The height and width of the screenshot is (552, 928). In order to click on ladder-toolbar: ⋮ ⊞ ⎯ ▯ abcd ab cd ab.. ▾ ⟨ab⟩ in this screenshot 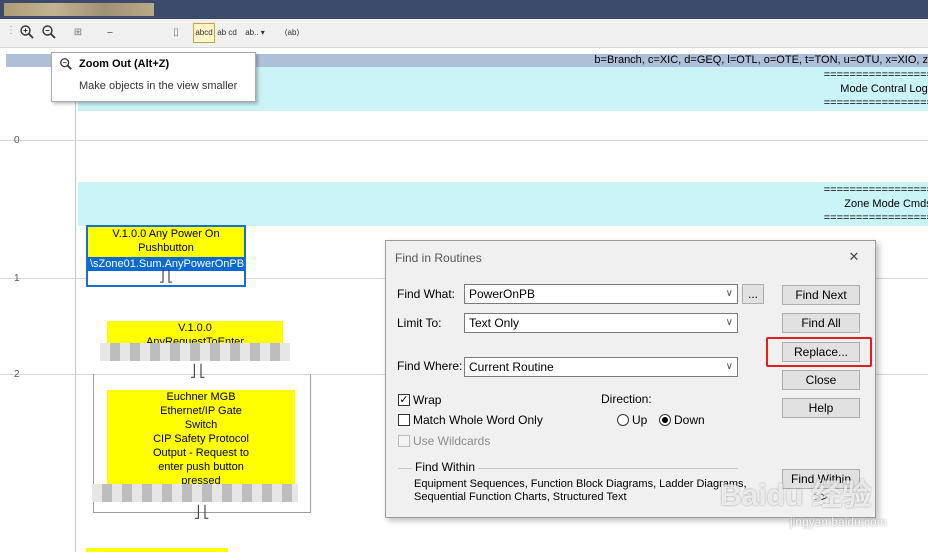, I will do `click(464, 33)`.